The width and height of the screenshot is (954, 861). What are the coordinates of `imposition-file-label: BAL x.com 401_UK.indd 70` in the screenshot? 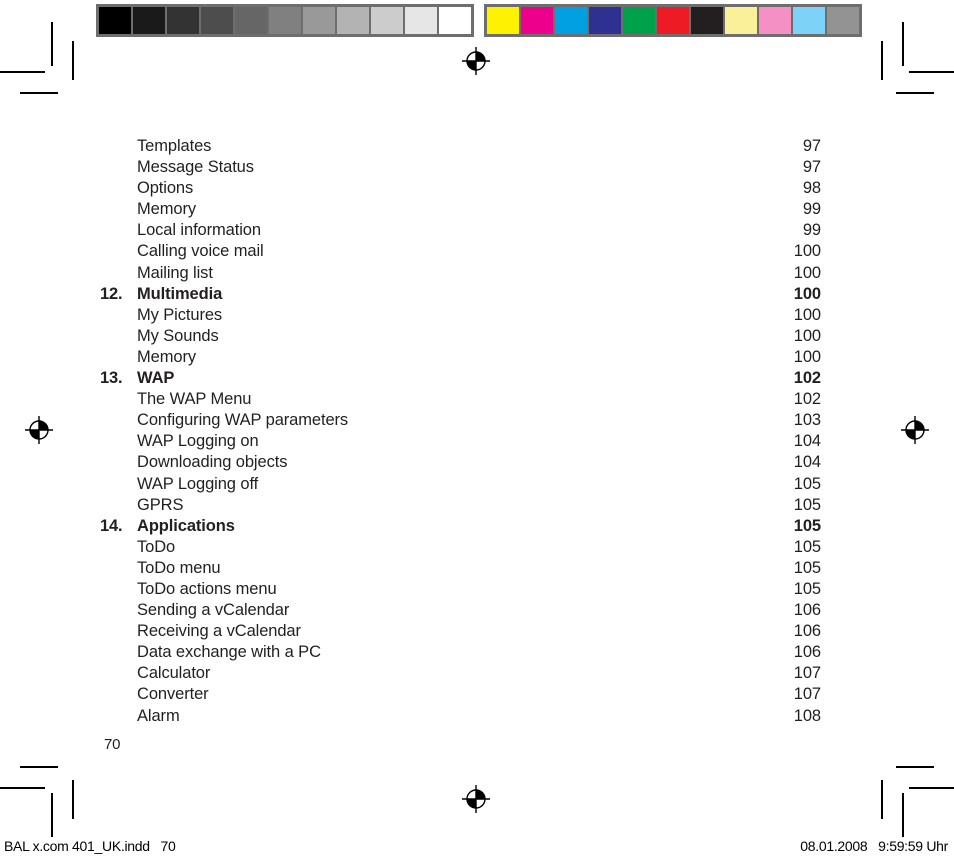 It's located at (90, 846).